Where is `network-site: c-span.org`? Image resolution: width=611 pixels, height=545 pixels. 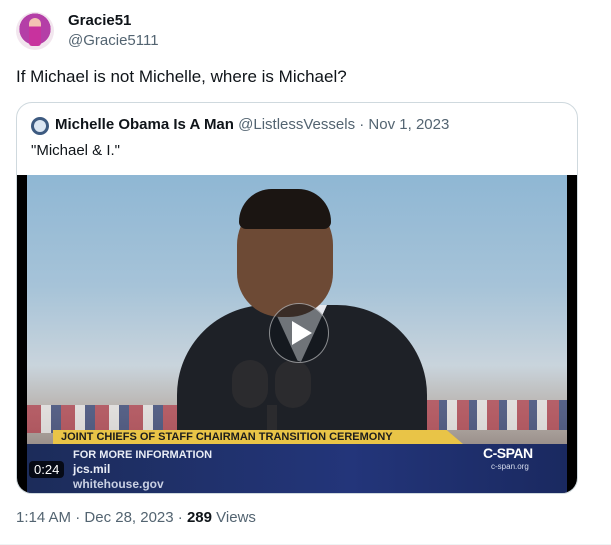
network-site: c-span.org is located at coordinates (510, 466).